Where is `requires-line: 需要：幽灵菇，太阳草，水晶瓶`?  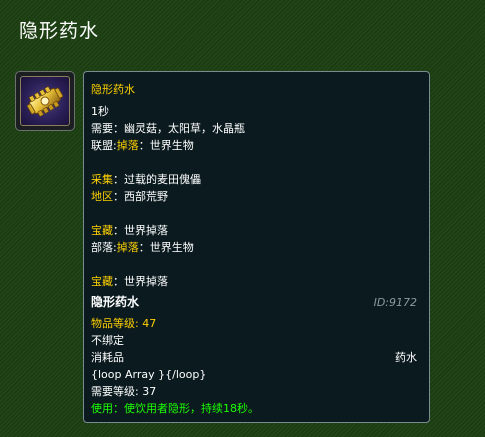
requires-line: 需要：幽灵菇，太阳草，水晶瓶 is located at coordinates (168, 128).